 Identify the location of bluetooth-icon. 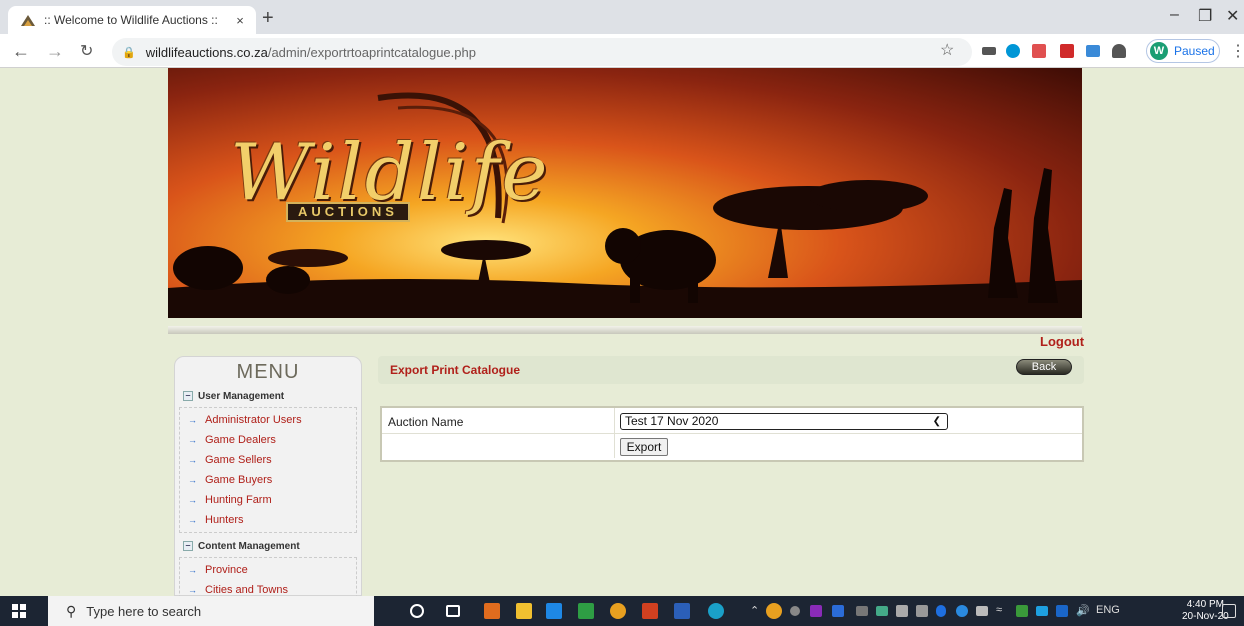
(941, 611).